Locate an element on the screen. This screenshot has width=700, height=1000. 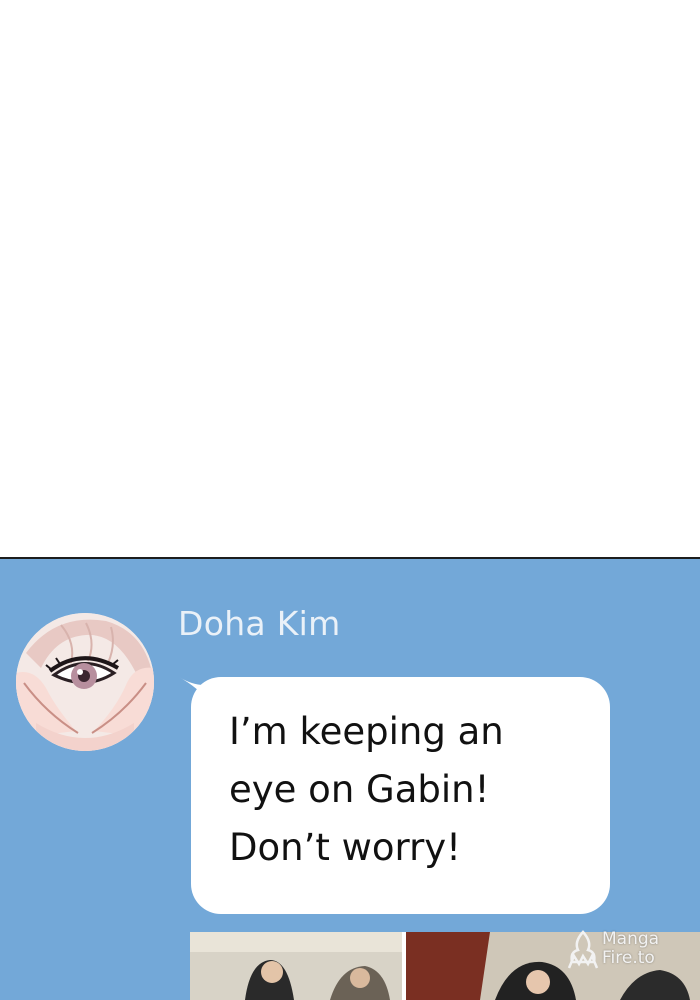
watermark-line2: Fire.to is located at coordinates (628, 958).